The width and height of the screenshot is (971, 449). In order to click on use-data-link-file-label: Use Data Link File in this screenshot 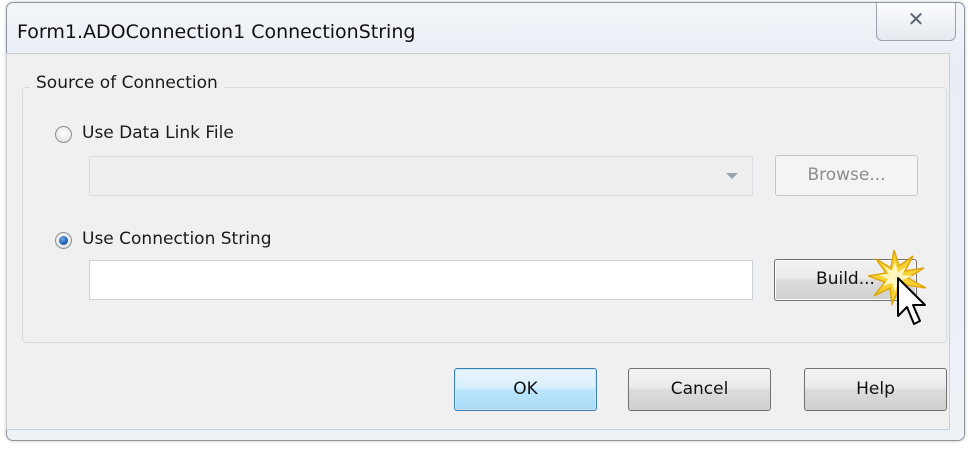, I will do `click(158, 133)`.